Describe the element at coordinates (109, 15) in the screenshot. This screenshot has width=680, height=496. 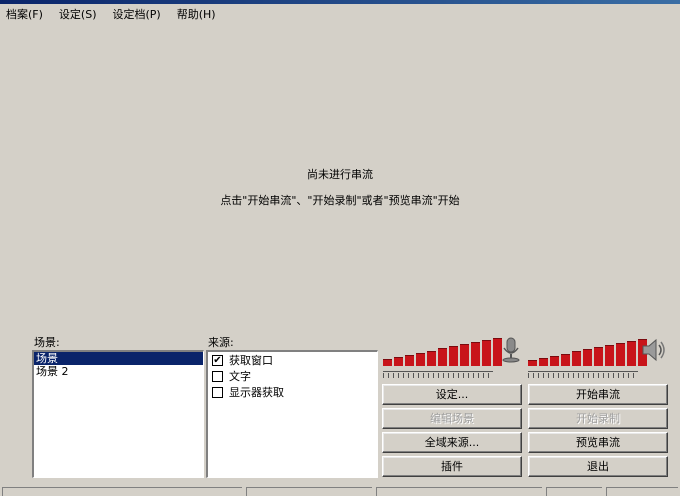
I see `menu-bar: 档案(F) 设定(S) 设定档(P) 帮助(H)` at that location.